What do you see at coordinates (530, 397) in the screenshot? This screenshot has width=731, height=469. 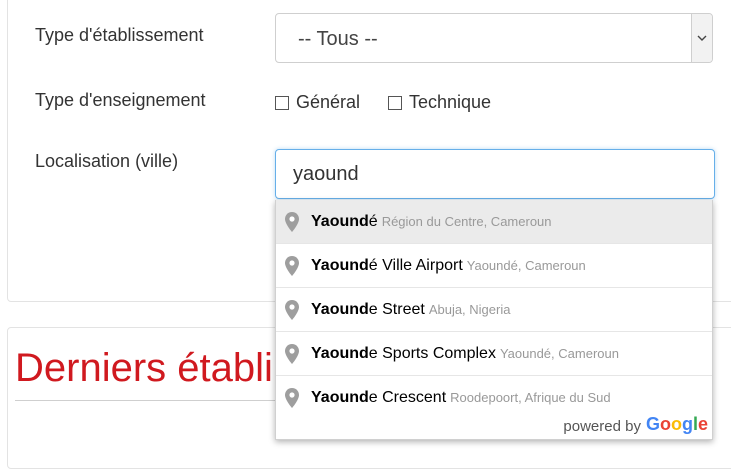 I see `autocomplete-item-secondary: Roodepoort, Afrique du Sud` at bounding box center [530, 397].